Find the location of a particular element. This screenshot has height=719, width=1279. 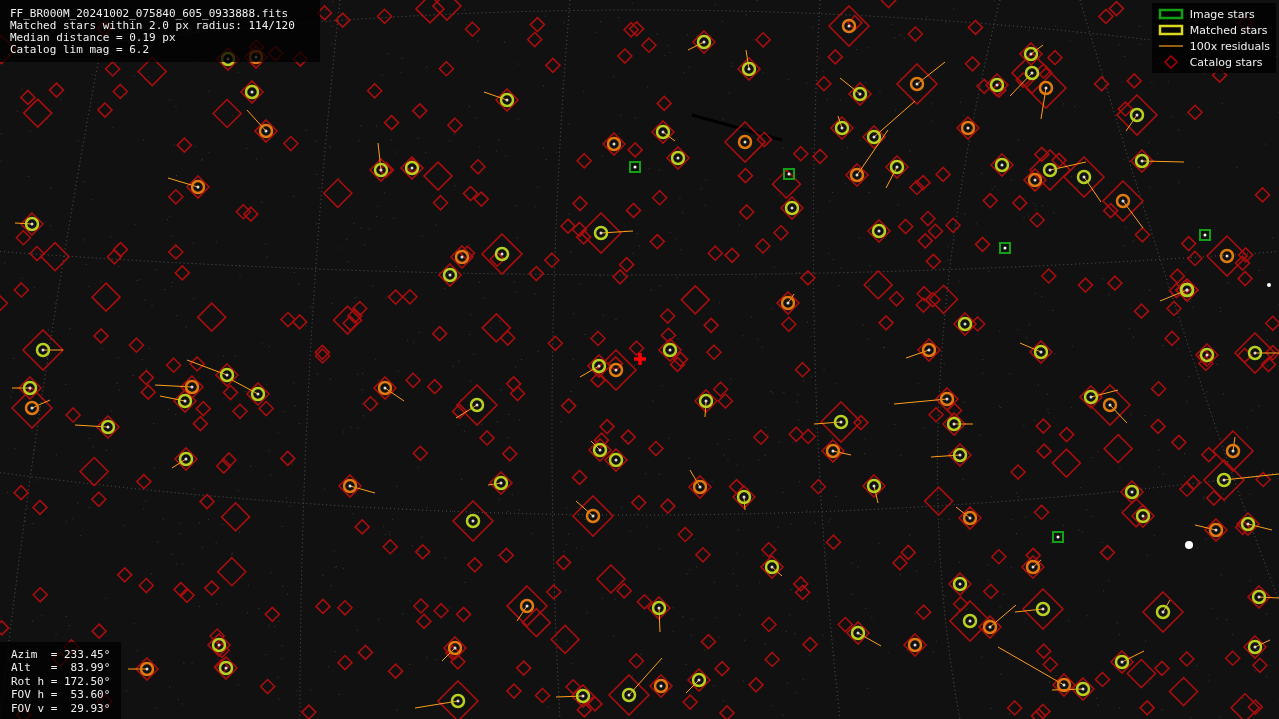

image-legend-icon is located at coordinates (1170, 14).